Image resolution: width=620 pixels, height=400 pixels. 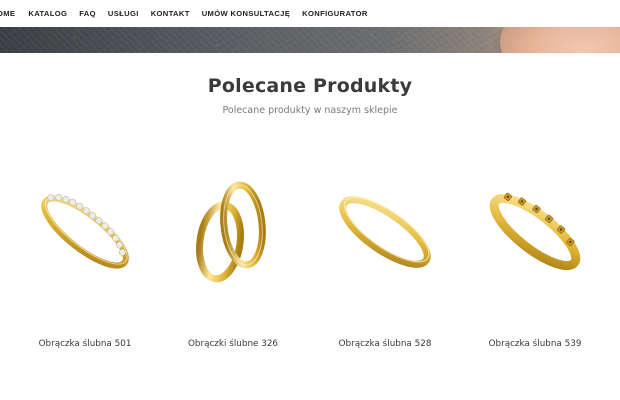 What do you see at coordinates (47, 13) in the screenshot?
I see `nav-item-katalog: KATALOG` at bounding box center [47, 13].